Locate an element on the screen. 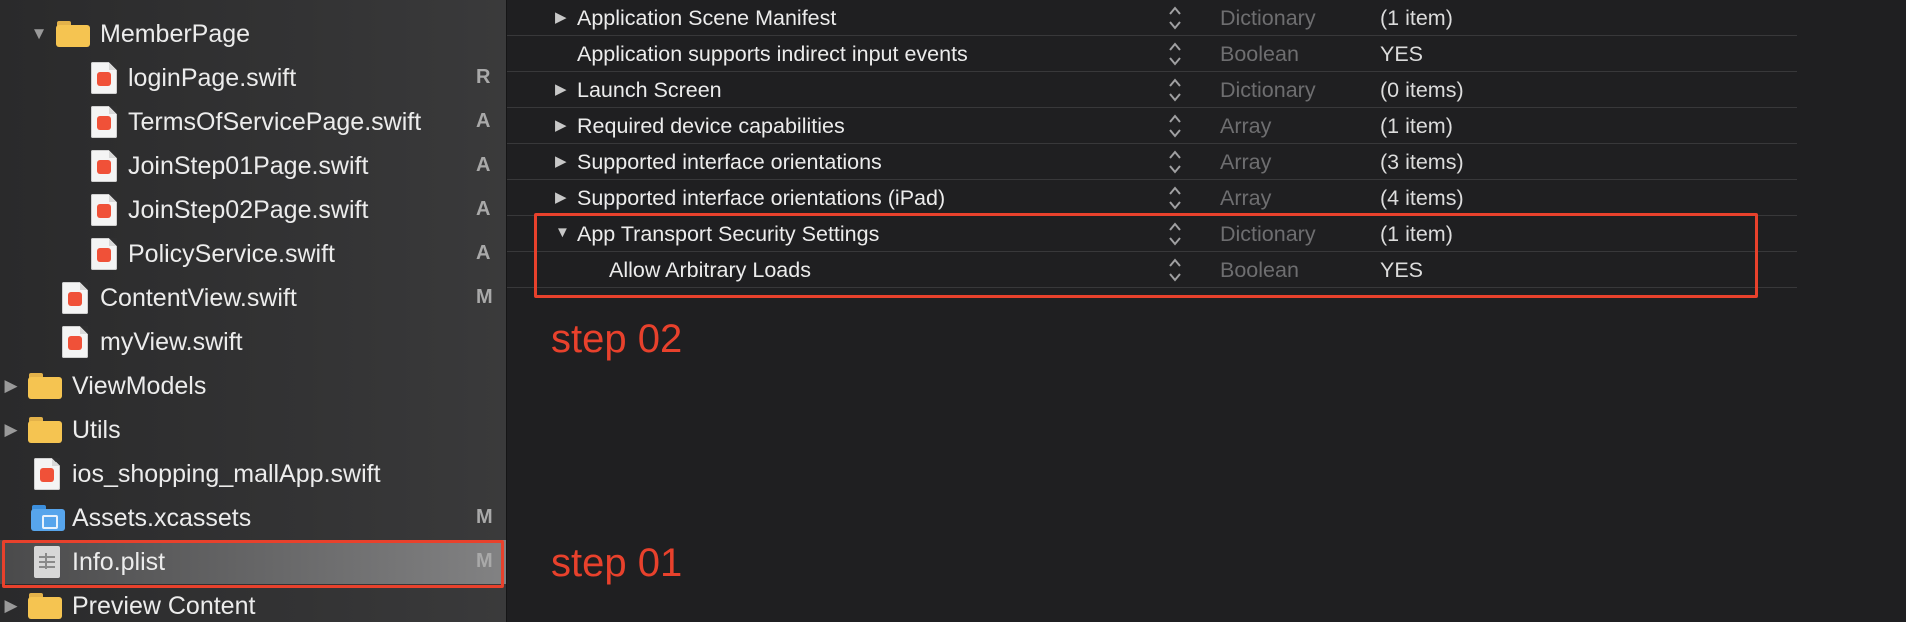 The width and height of the screenshot is (1906, 622). sidebar-item-loginpage-swift: loginPage.swift R is located at coordinates (253, 78).